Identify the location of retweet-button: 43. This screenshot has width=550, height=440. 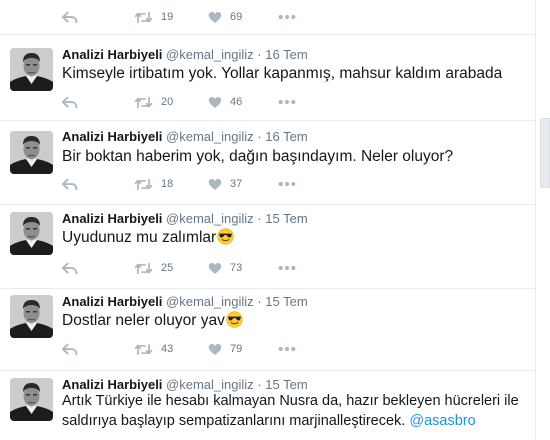
(153, 349).